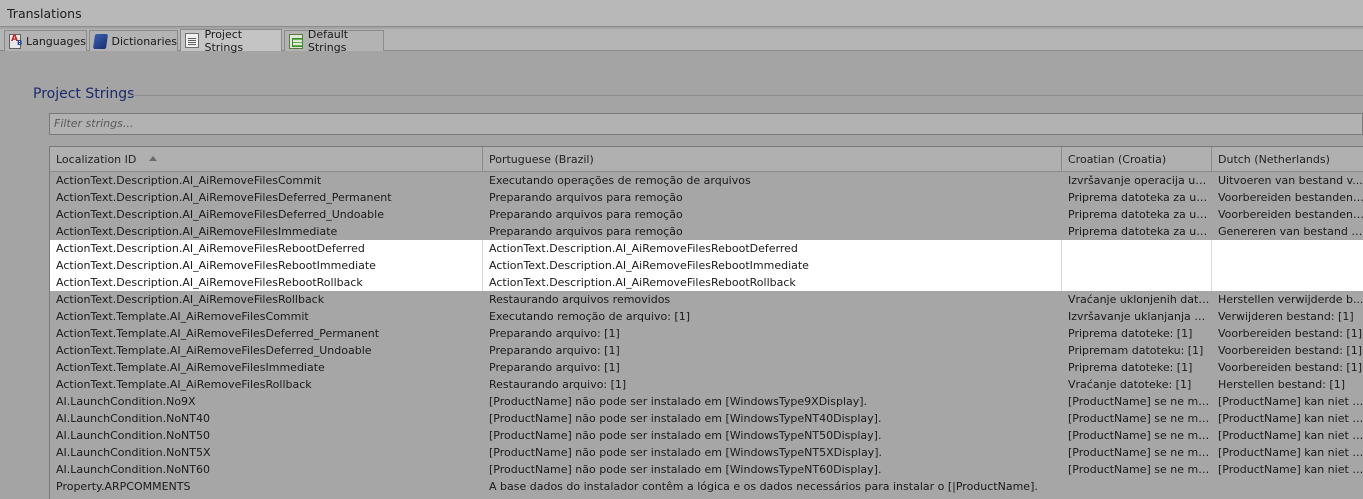 This screenshot has height=499, width=1363. What do you see at coordinates (266, 469) in the screenshot?
I see `cell-localization-id: AI.LaunchCondition.NoNT60` at bounding box center [266, 469].